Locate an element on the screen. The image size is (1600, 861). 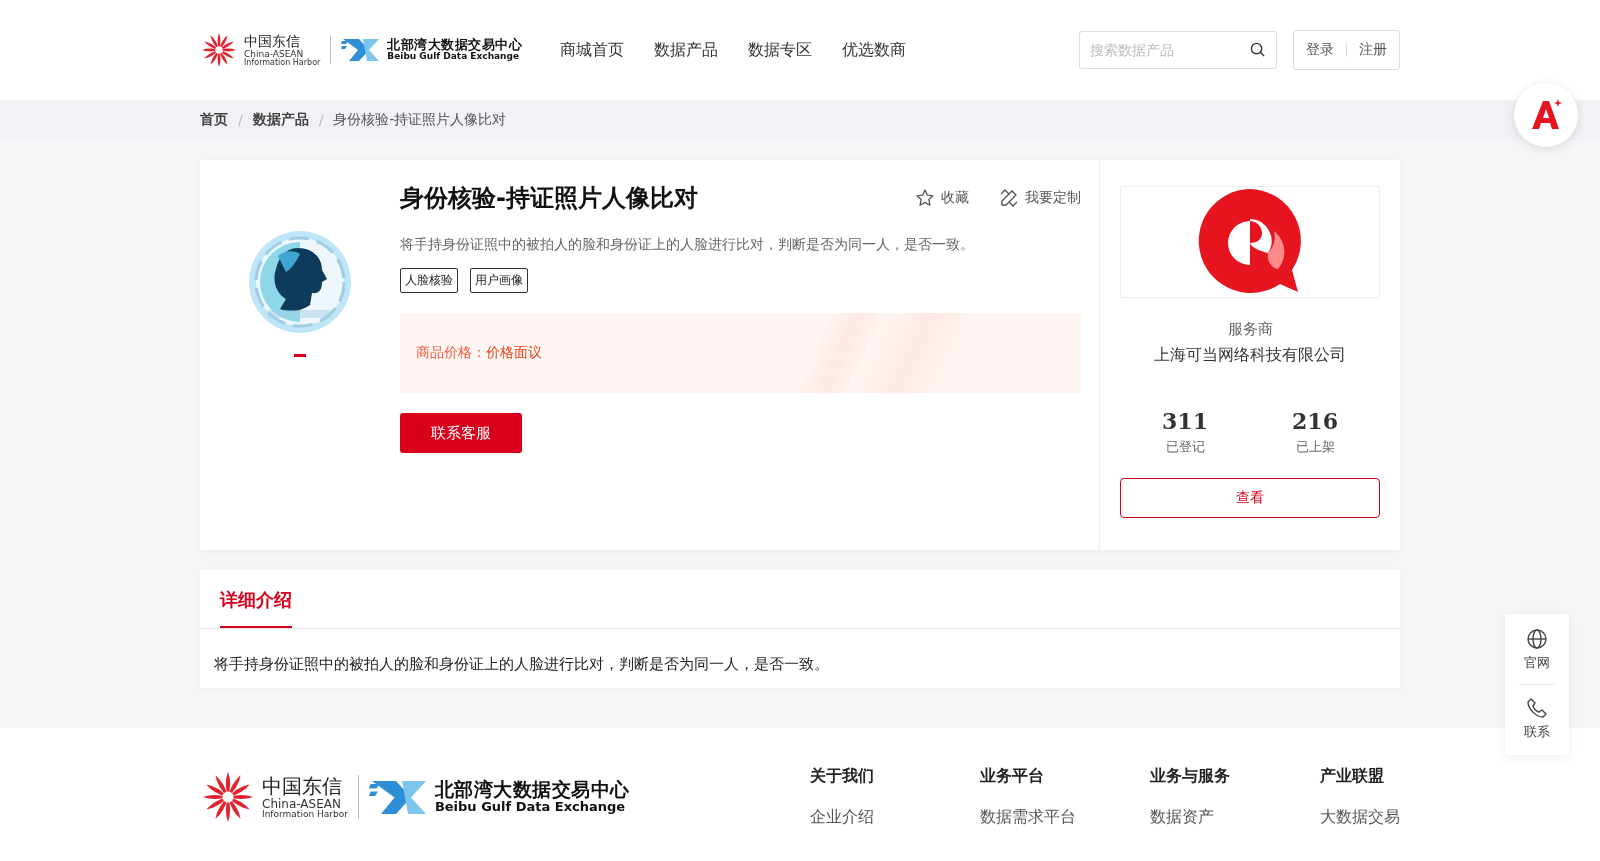
provider-role: 服务商 is located at coordinates (1250, 329).